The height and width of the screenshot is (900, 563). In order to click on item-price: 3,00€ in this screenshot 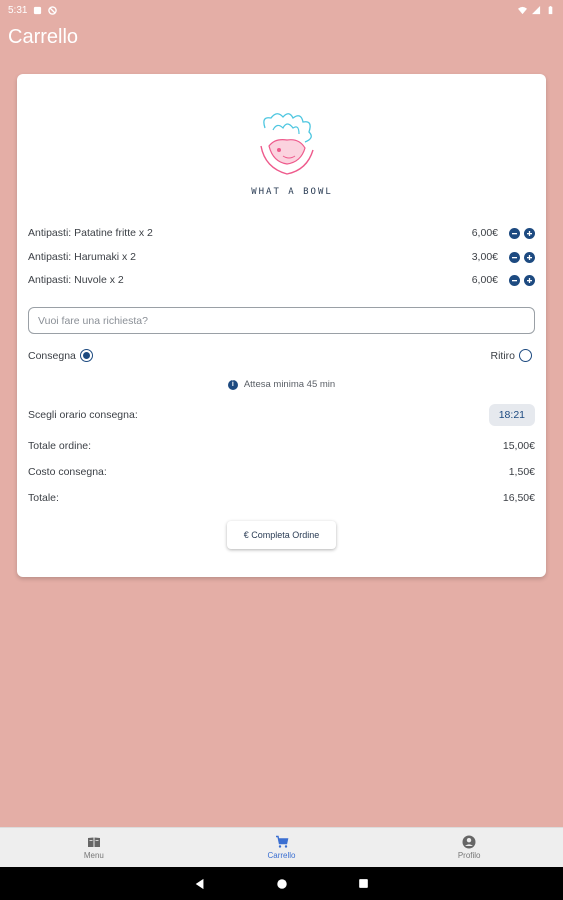, I will do `click(484, 257)`.